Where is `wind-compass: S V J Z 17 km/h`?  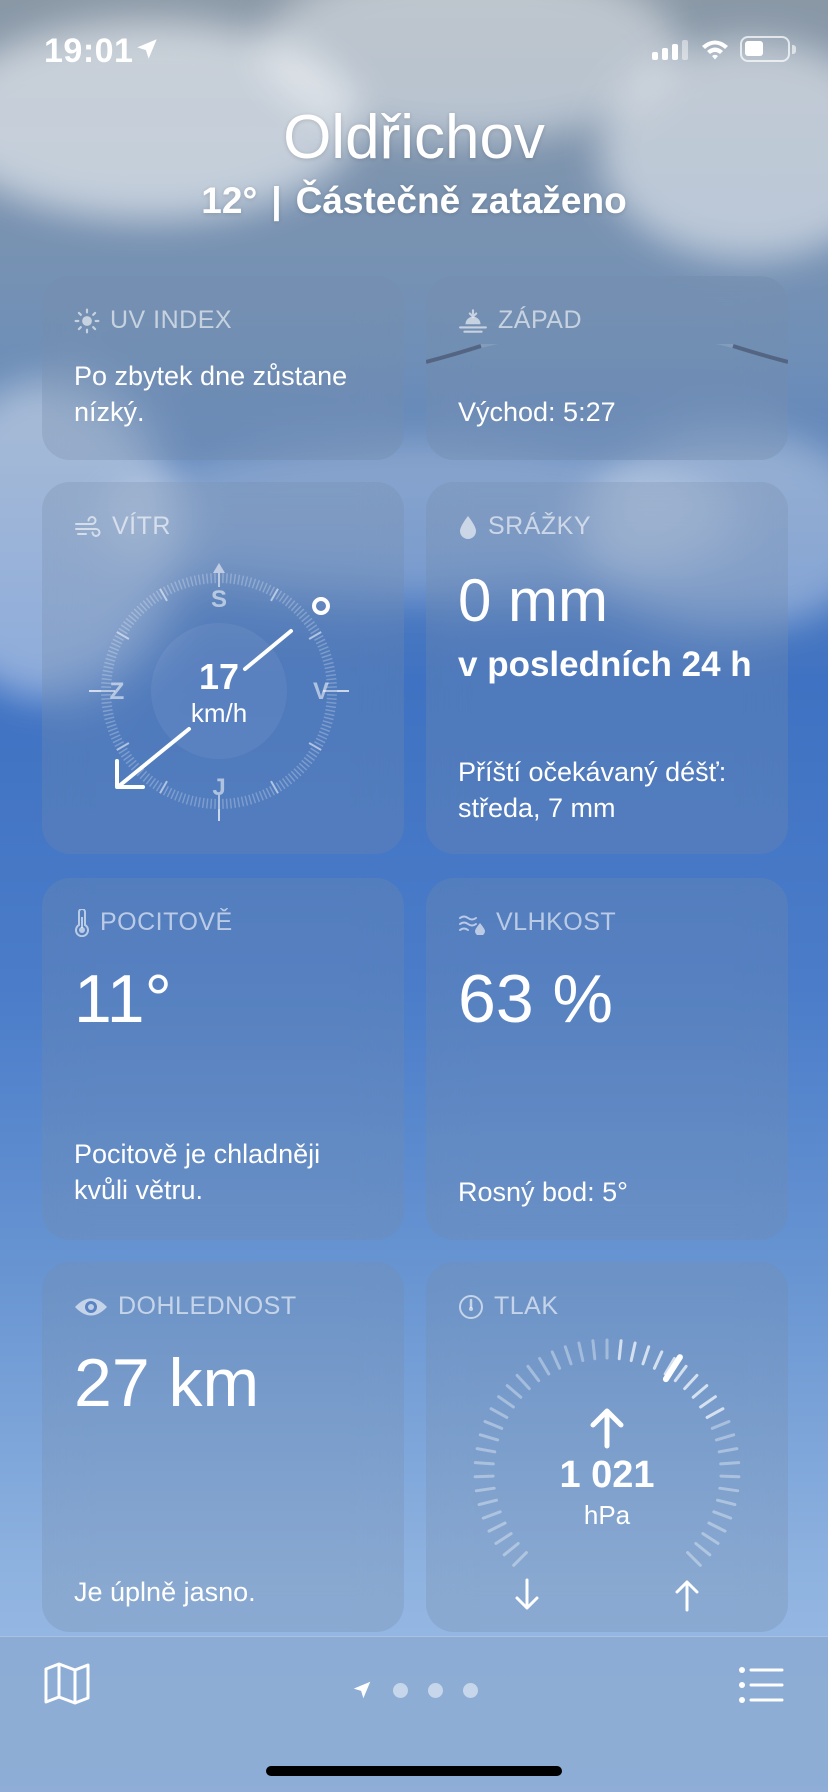 wind-compass: S V J Z 17 km/h is located at coordinates (219, 691).